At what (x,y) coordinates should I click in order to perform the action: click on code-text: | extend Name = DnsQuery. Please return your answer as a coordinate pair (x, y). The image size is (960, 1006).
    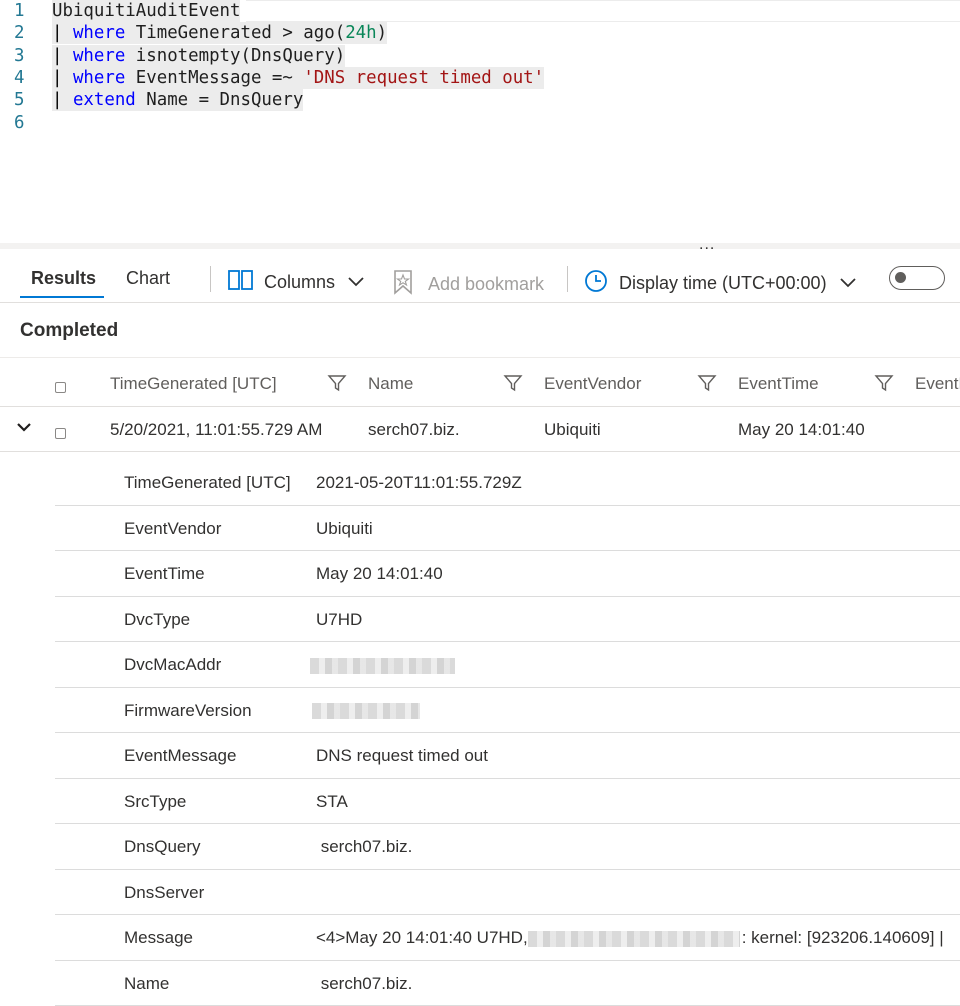
    Looking at the image, I should click on (177, 100).